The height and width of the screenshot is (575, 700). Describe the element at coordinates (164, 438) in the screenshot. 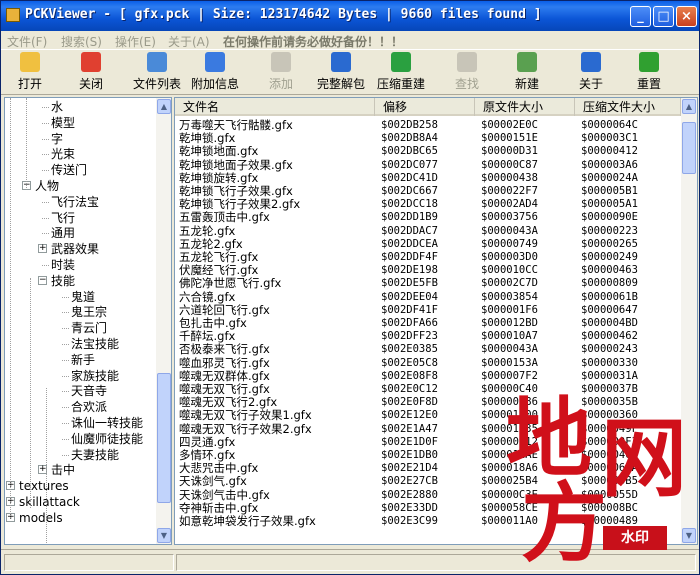

I see `tree-scroll-thumb` at that location.